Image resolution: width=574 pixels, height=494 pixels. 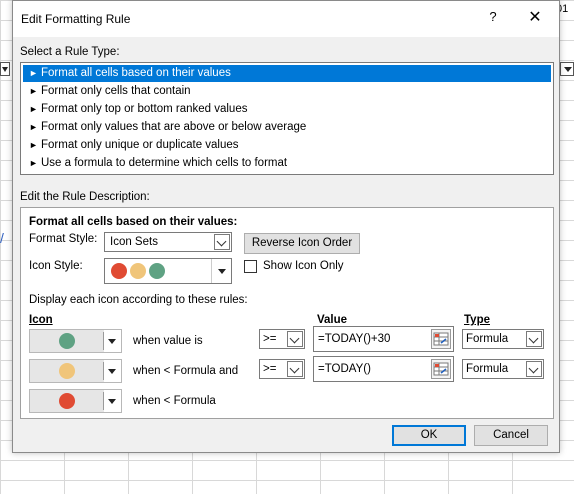 What do you see at coordinates (287, 73) in the screenshot?
I see `rule-type-item: ► Format all cells based on their values` at bounding box center [287, 73].